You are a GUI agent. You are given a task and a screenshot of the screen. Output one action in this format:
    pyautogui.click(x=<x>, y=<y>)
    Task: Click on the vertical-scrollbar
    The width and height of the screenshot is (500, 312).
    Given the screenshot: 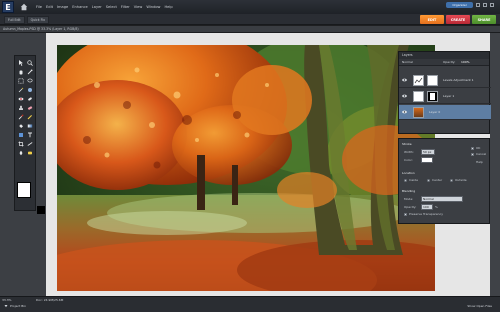 What is the action you would take?
    pyautogui.click(x=495, y=164)
    